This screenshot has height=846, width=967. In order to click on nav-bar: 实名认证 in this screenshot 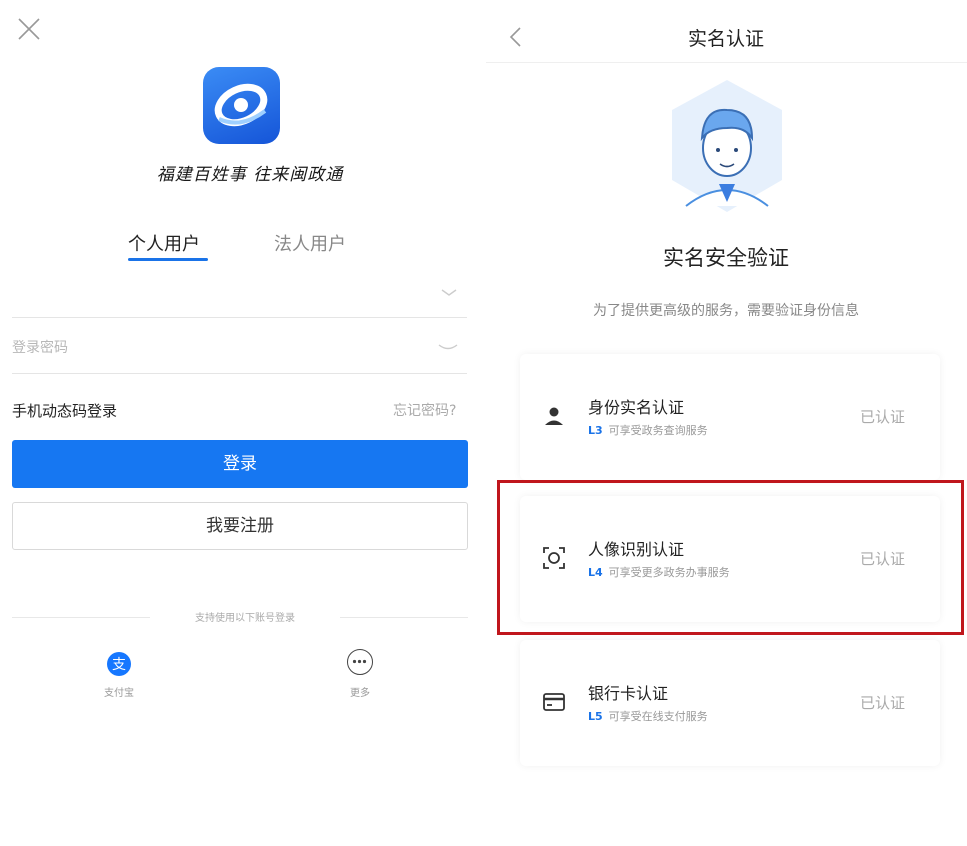, I will do `click(726, 36)`.